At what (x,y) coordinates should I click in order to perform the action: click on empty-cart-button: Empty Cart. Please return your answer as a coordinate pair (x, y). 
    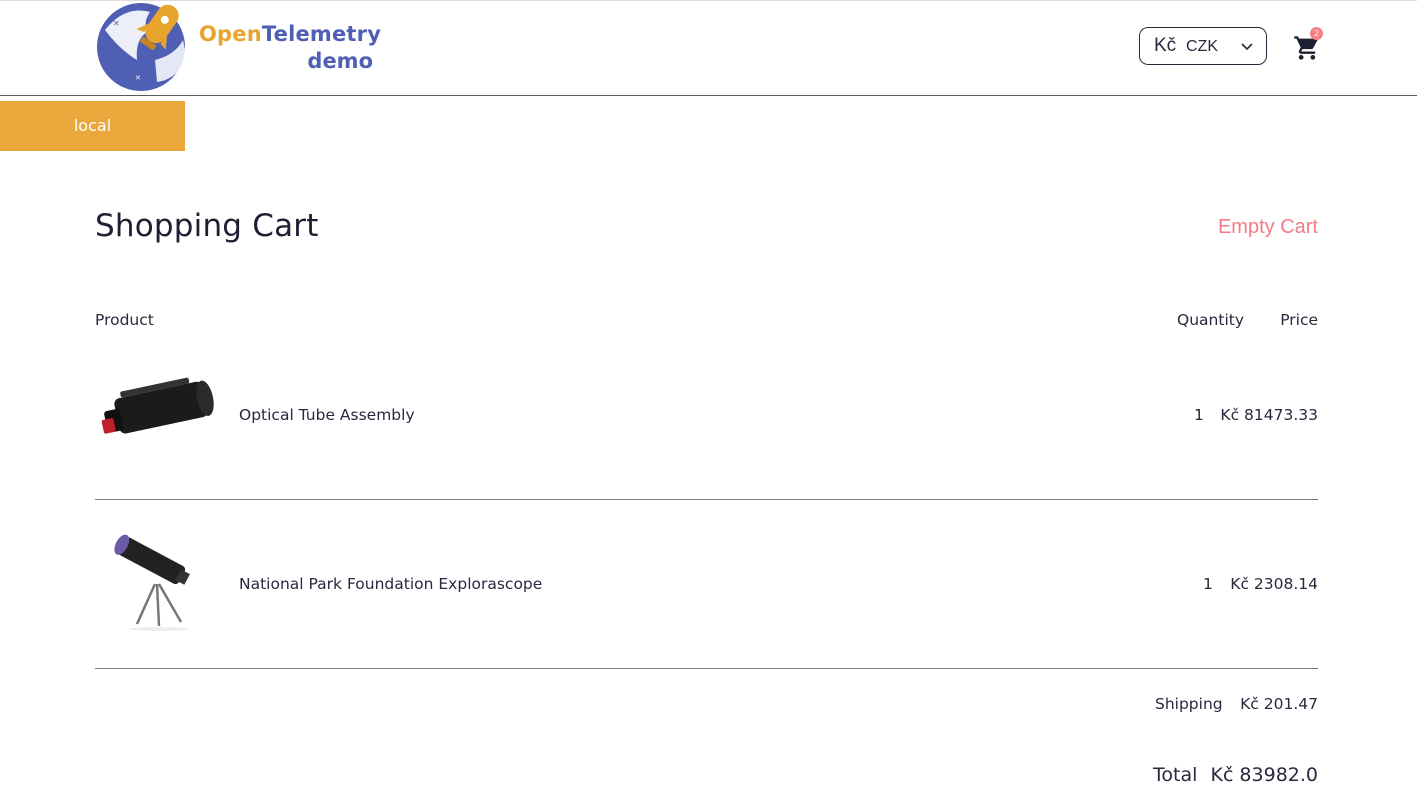
    Looking at the image, I should click on (1268, 227).